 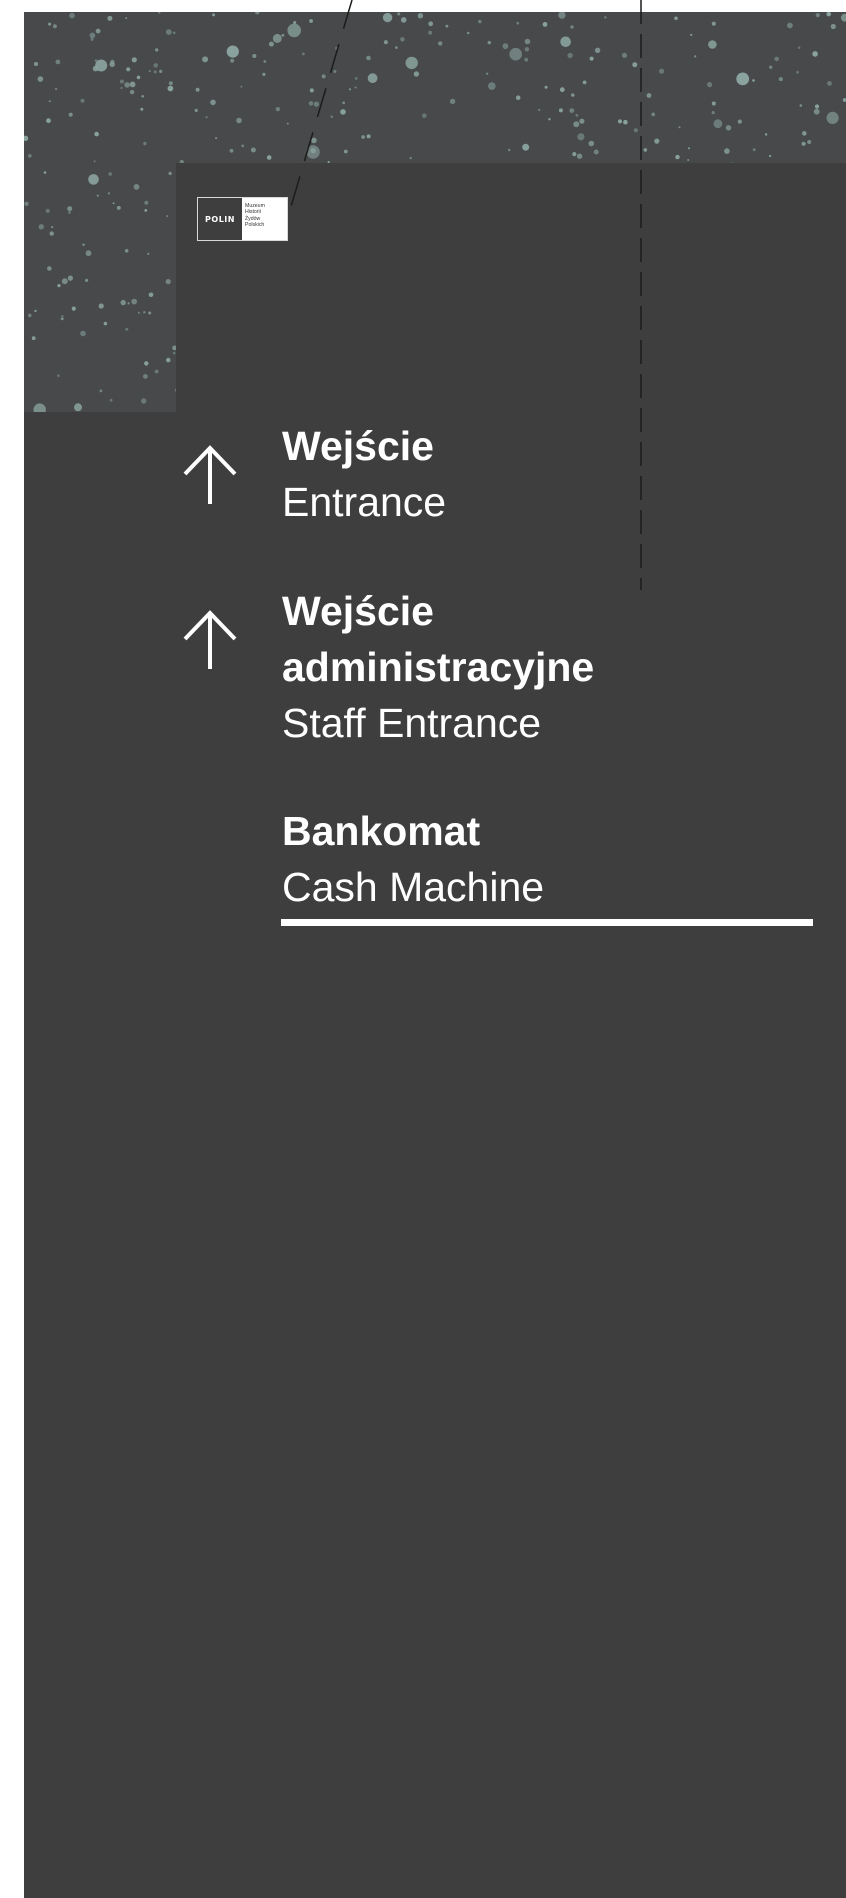 I want to click on polin-logo-text: Muzeum Historii Żydów Polskich, so click(x=264, y=219).